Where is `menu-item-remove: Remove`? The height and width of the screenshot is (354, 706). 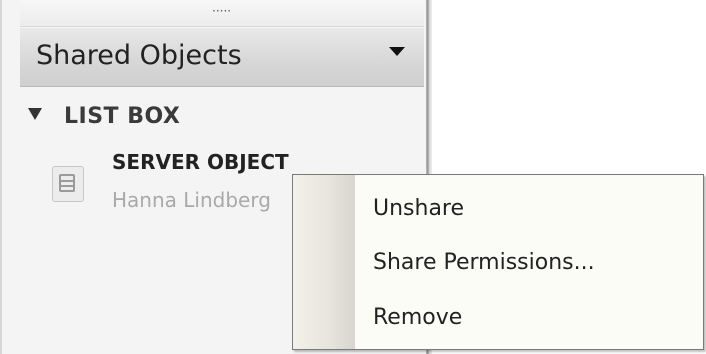 menu-item-remove: Remove is located at coordinates (528, 318).